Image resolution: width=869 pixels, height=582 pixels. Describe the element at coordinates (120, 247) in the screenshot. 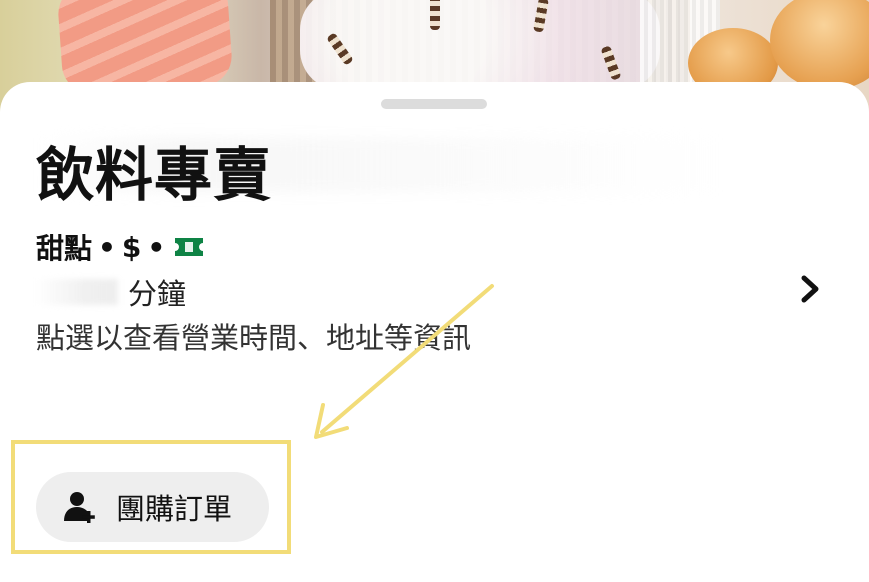

I see `store-meta-row: 甜點 • $ •` at that location.